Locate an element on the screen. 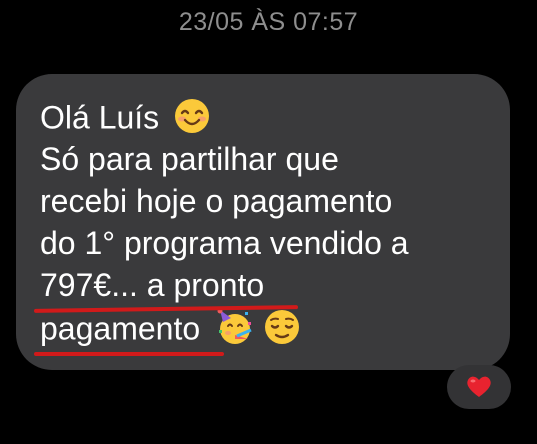  reaction-badge is located at coordinates (479, 387).